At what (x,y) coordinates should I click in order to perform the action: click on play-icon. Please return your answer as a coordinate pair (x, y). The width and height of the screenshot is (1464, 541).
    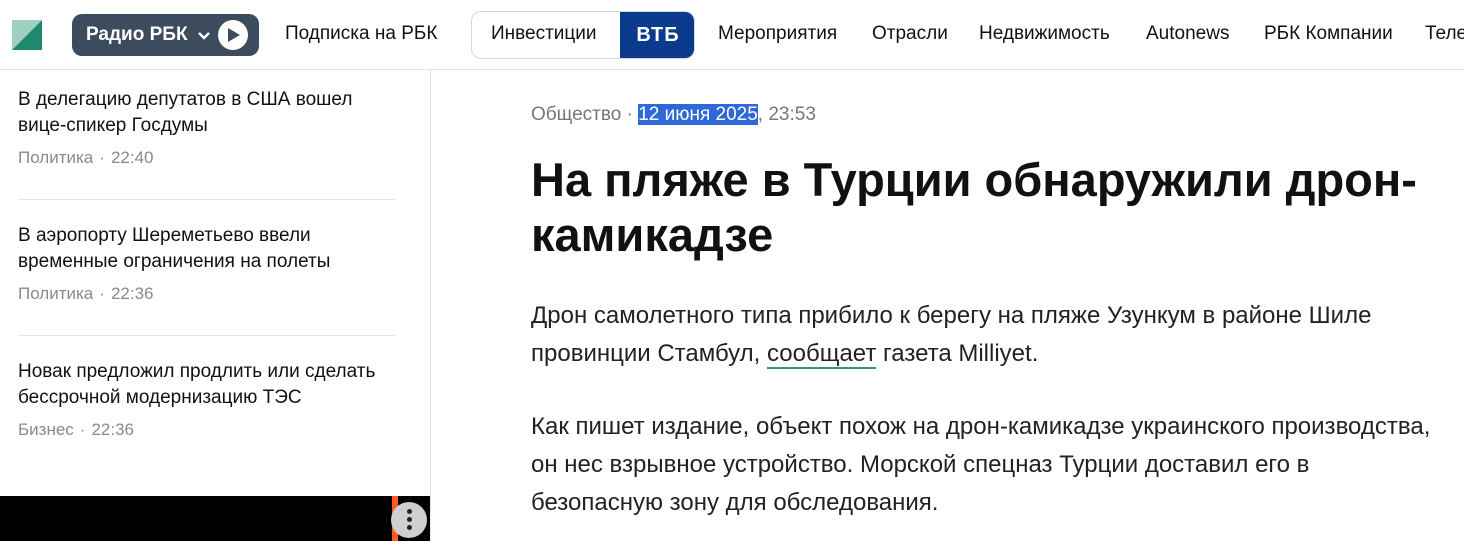
    Looking at the image, I should click on (234, 35).